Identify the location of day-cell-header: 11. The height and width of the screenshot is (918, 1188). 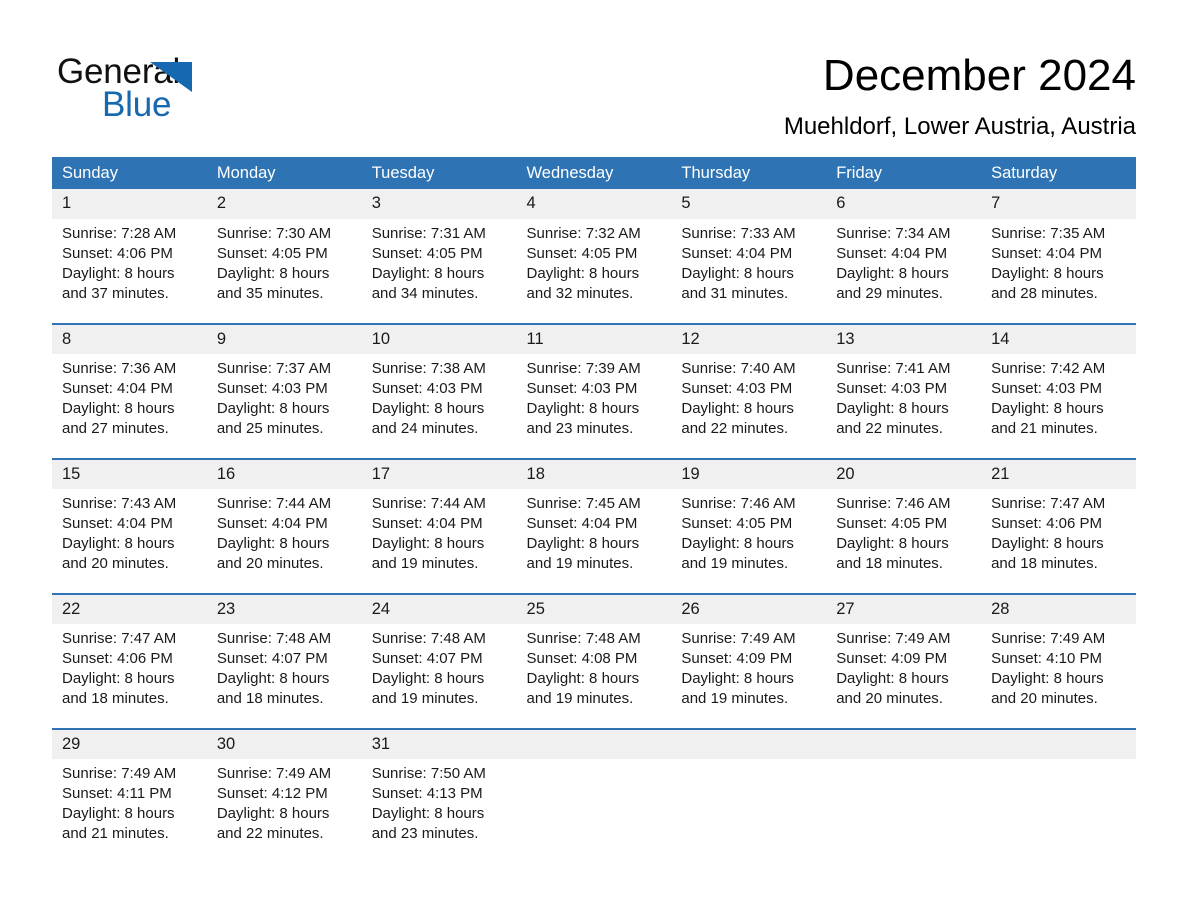
(594, 338).